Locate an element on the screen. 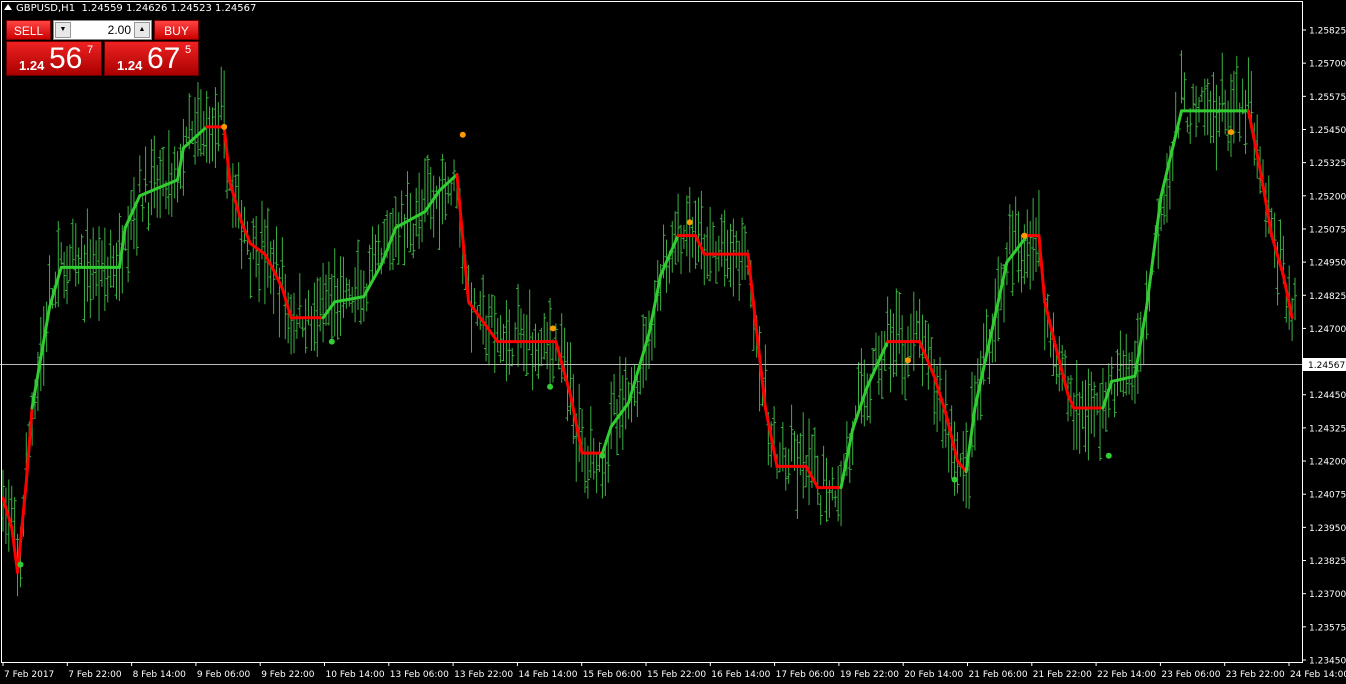 The width and height of the screenshot is (1346, 684). x-tick-label: 7 Feb 22:00 is located at coordinates (95, 675).